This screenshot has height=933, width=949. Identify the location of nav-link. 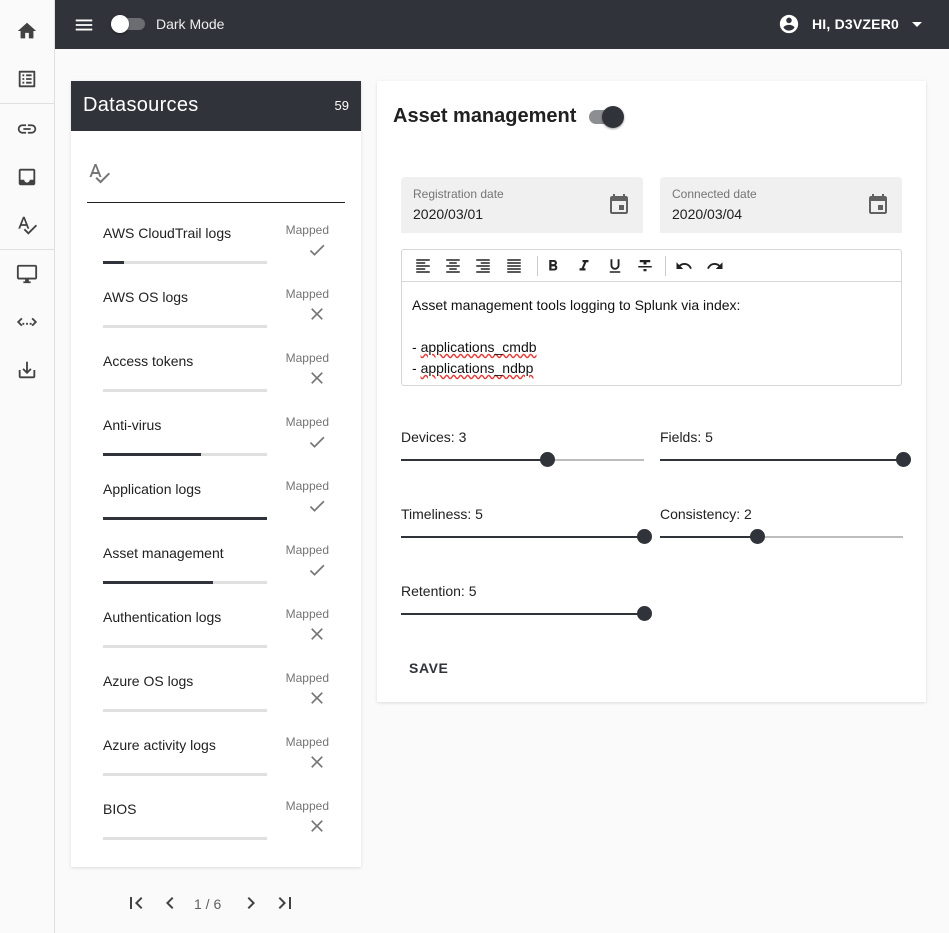
(27, 129).